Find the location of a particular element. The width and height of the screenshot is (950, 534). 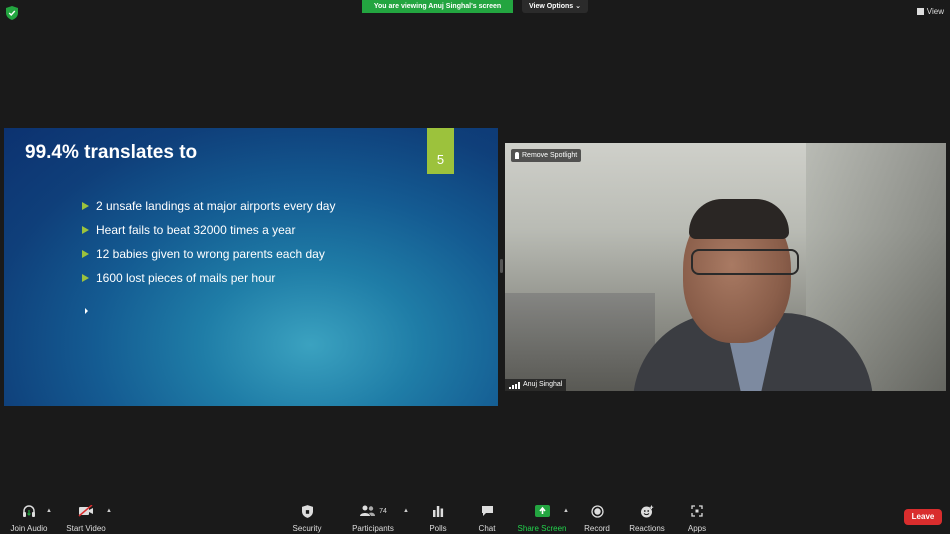

join-audio-label: Join Audio is located at coordinates (29, 528).